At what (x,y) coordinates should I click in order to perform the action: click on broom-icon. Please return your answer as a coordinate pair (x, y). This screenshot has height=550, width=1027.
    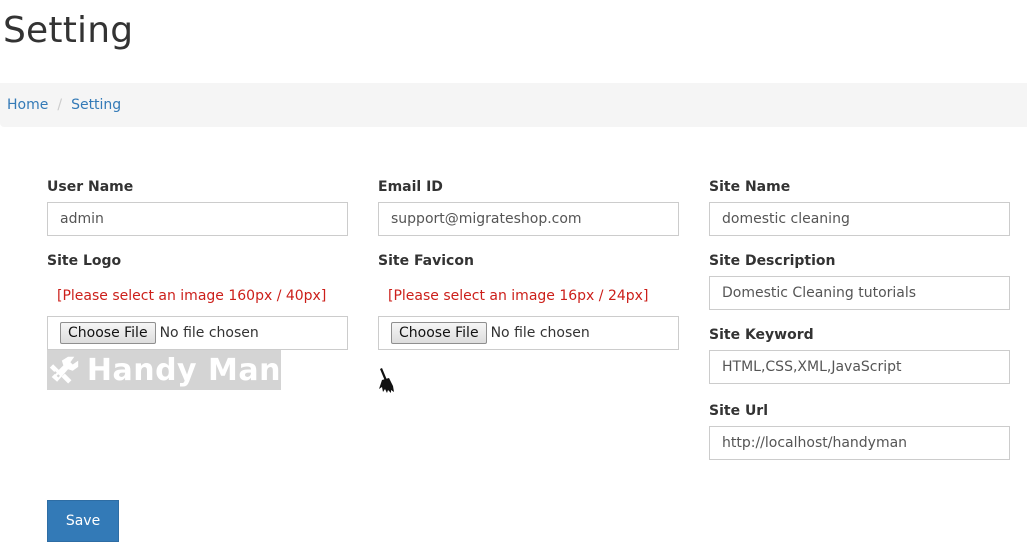
    Looking at the image, I should click on (386, 380).